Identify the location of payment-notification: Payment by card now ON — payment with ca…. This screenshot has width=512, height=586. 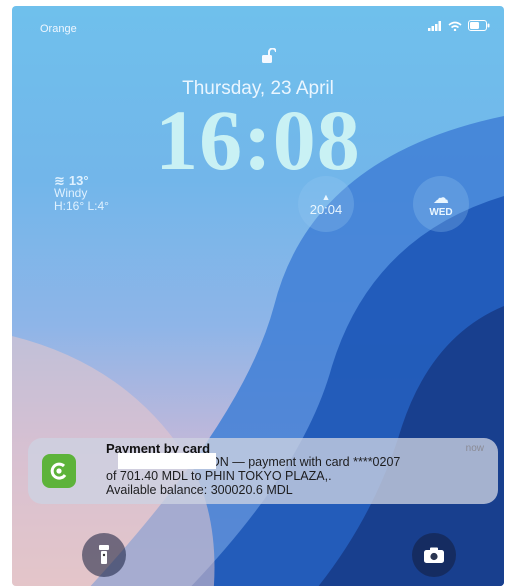
(263, 471).